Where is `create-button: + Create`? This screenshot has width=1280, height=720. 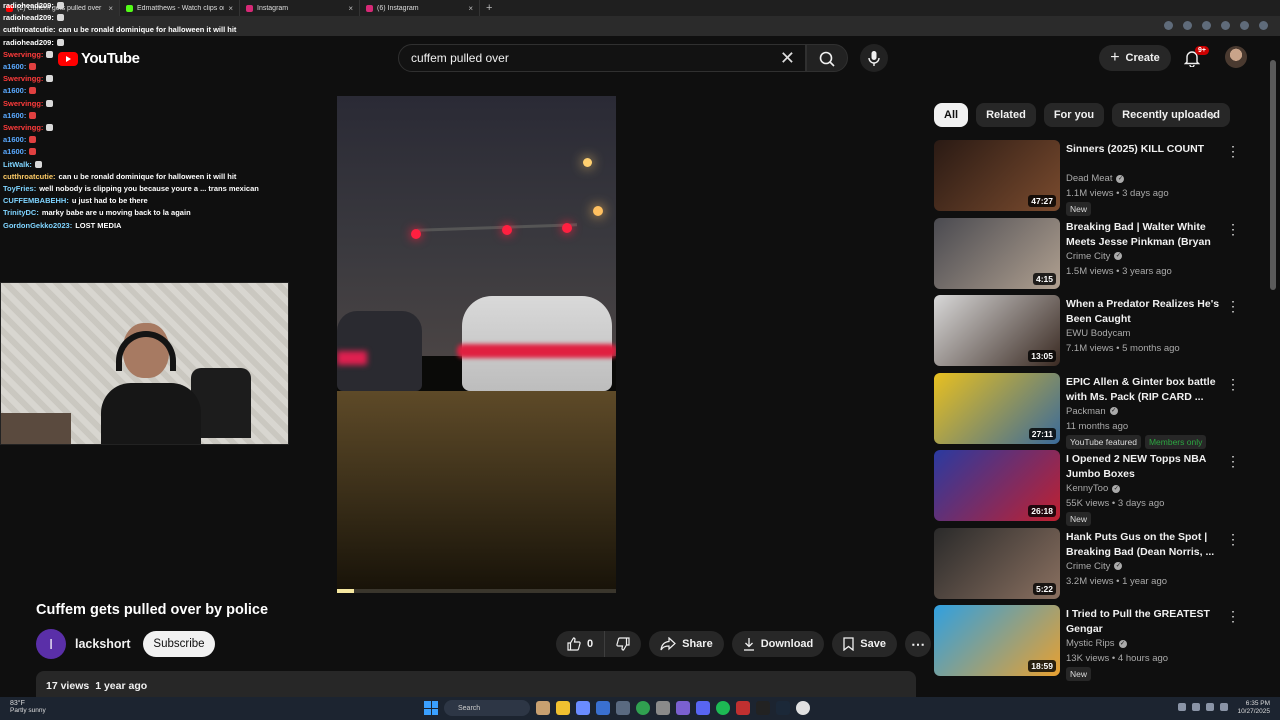
create-button: + Create is located at coordinates (1135, 58).